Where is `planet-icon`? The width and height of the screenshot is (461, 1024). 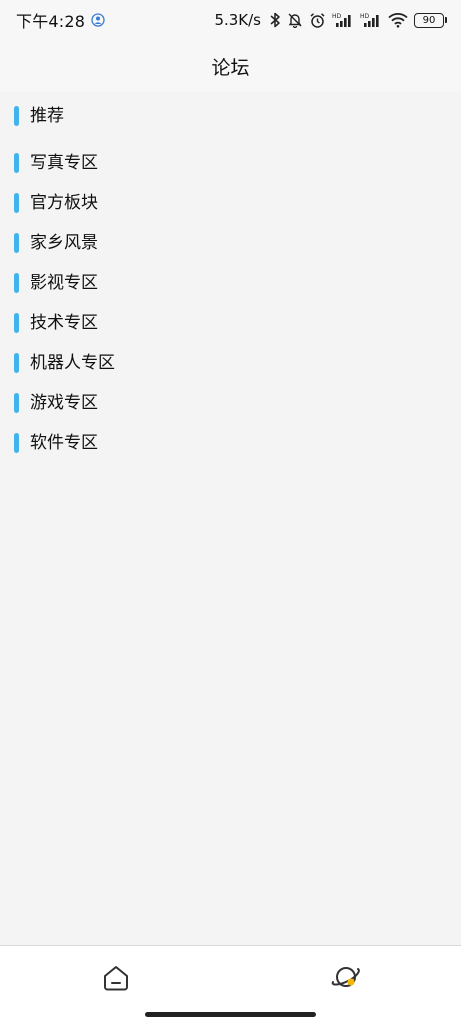
planet-icon is located at coordinates (346, 977).